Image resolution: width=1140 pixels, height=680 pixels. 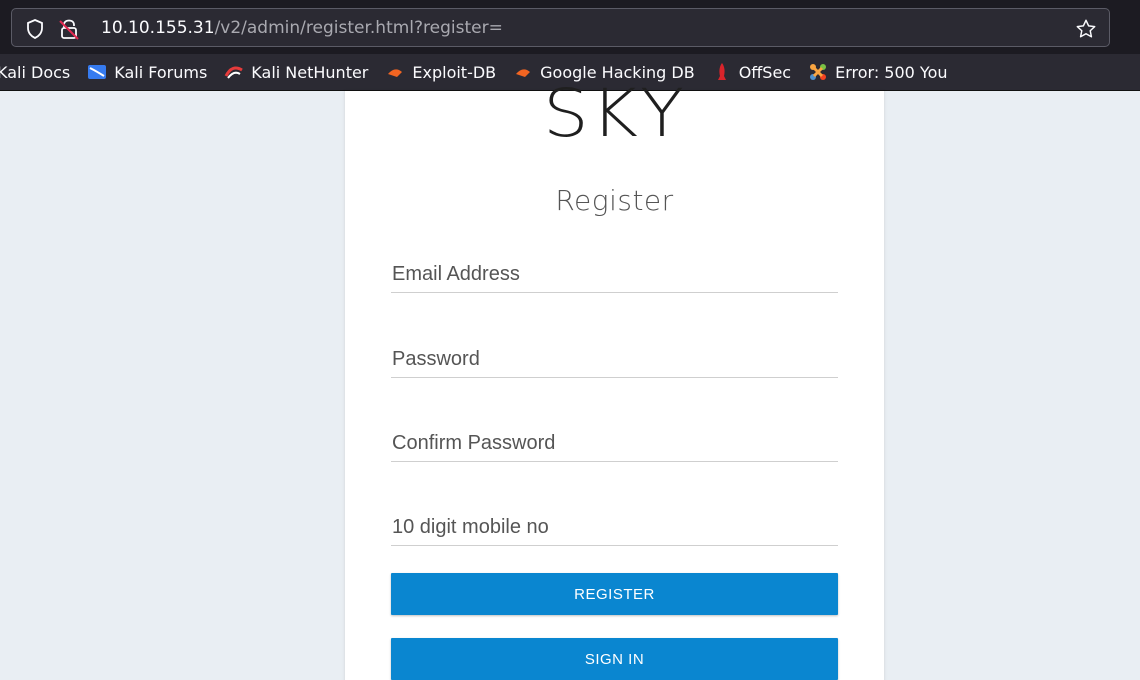 What do you see at coordinates (69, 31) in the screenshot?
I see `insecure-lock-icon` at bounding box center [69, 31].